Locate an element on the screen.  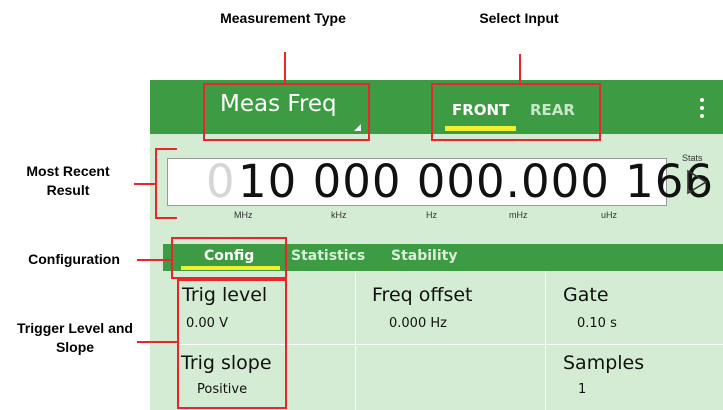
callout-select-input: Select Input is located at coordinates (519, 18).